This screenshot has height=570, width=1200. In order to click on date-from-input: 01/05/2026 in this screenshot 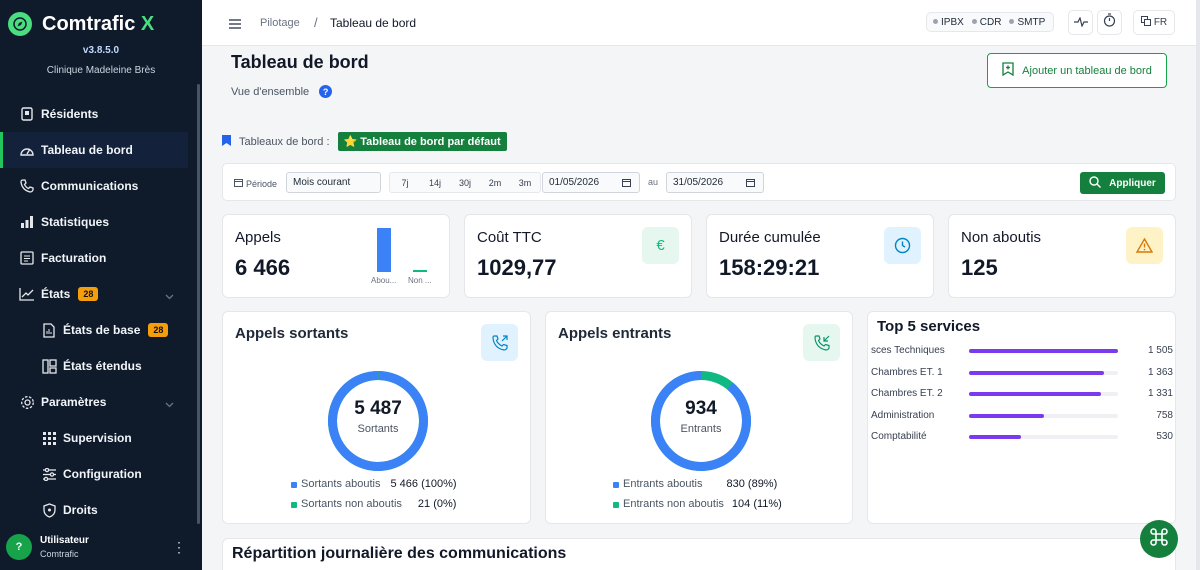, I will do `click(591, 182)`.